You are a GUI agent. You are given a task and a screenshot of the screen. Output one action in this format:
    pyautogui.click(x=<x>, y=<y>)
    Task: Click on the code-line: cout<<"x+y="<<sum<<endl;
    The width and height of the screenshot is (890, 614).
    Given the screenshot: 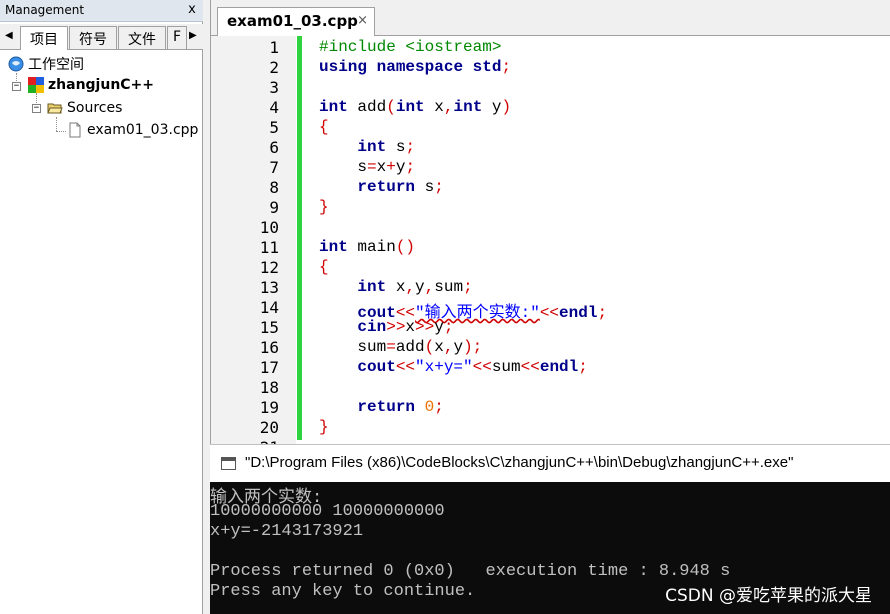 What is the action you would take?
    pyautogui.click(x=453, y=367)
    